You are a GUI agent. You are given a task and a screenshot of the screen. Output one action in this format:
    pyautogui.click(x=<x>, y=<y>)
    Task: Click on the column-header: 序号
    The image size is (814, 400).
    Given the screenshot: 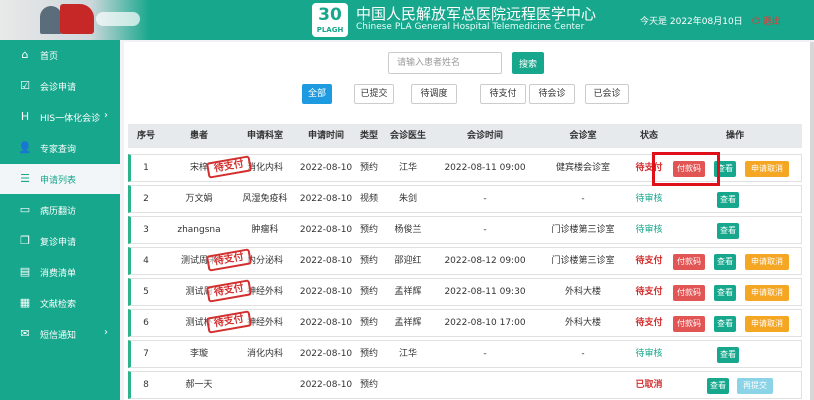 What is the action you would take?
    pyautogui.click(x=145, y=136)
    